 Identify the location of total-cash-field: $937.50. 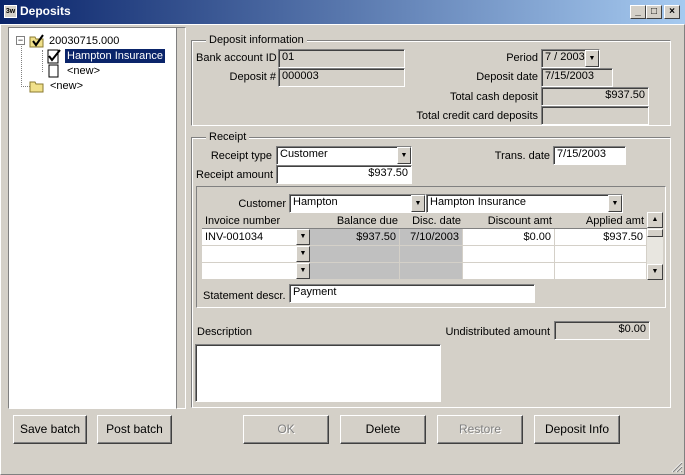
(595, 96).